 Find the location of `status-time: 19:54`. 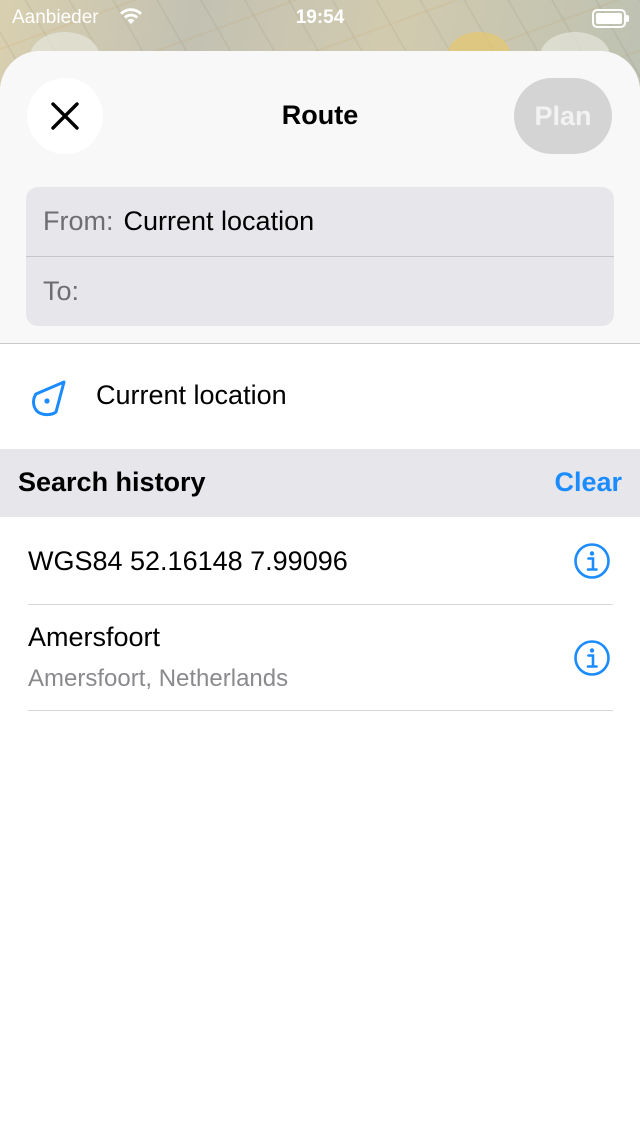

status-time: 19:54 is located at coordinates (320, 17).